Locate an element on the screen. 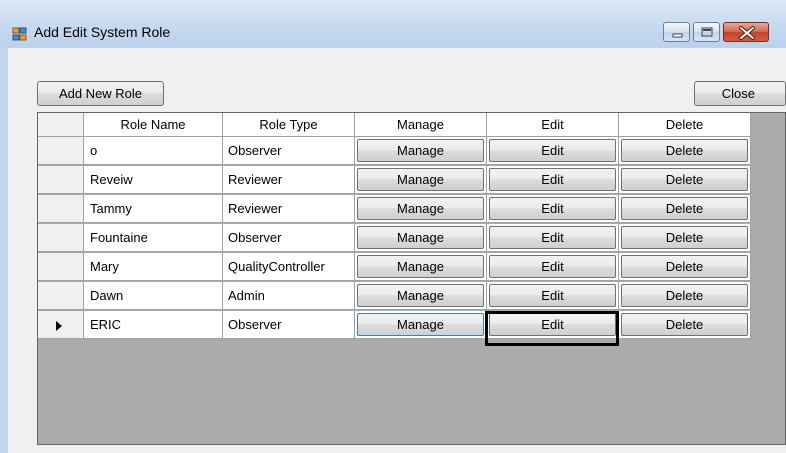 This screenshot has height=453, width=786. maximize-button is located at coordinates (706, 32).